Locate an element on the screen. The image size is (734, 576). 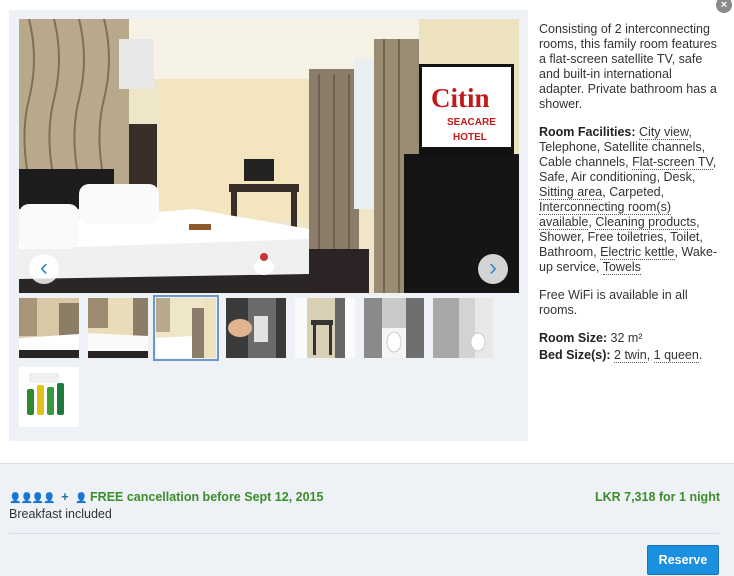
free-cancellation-text: FREE cancellation before Sept 12, 2015 is located at coordinates (207, 497).